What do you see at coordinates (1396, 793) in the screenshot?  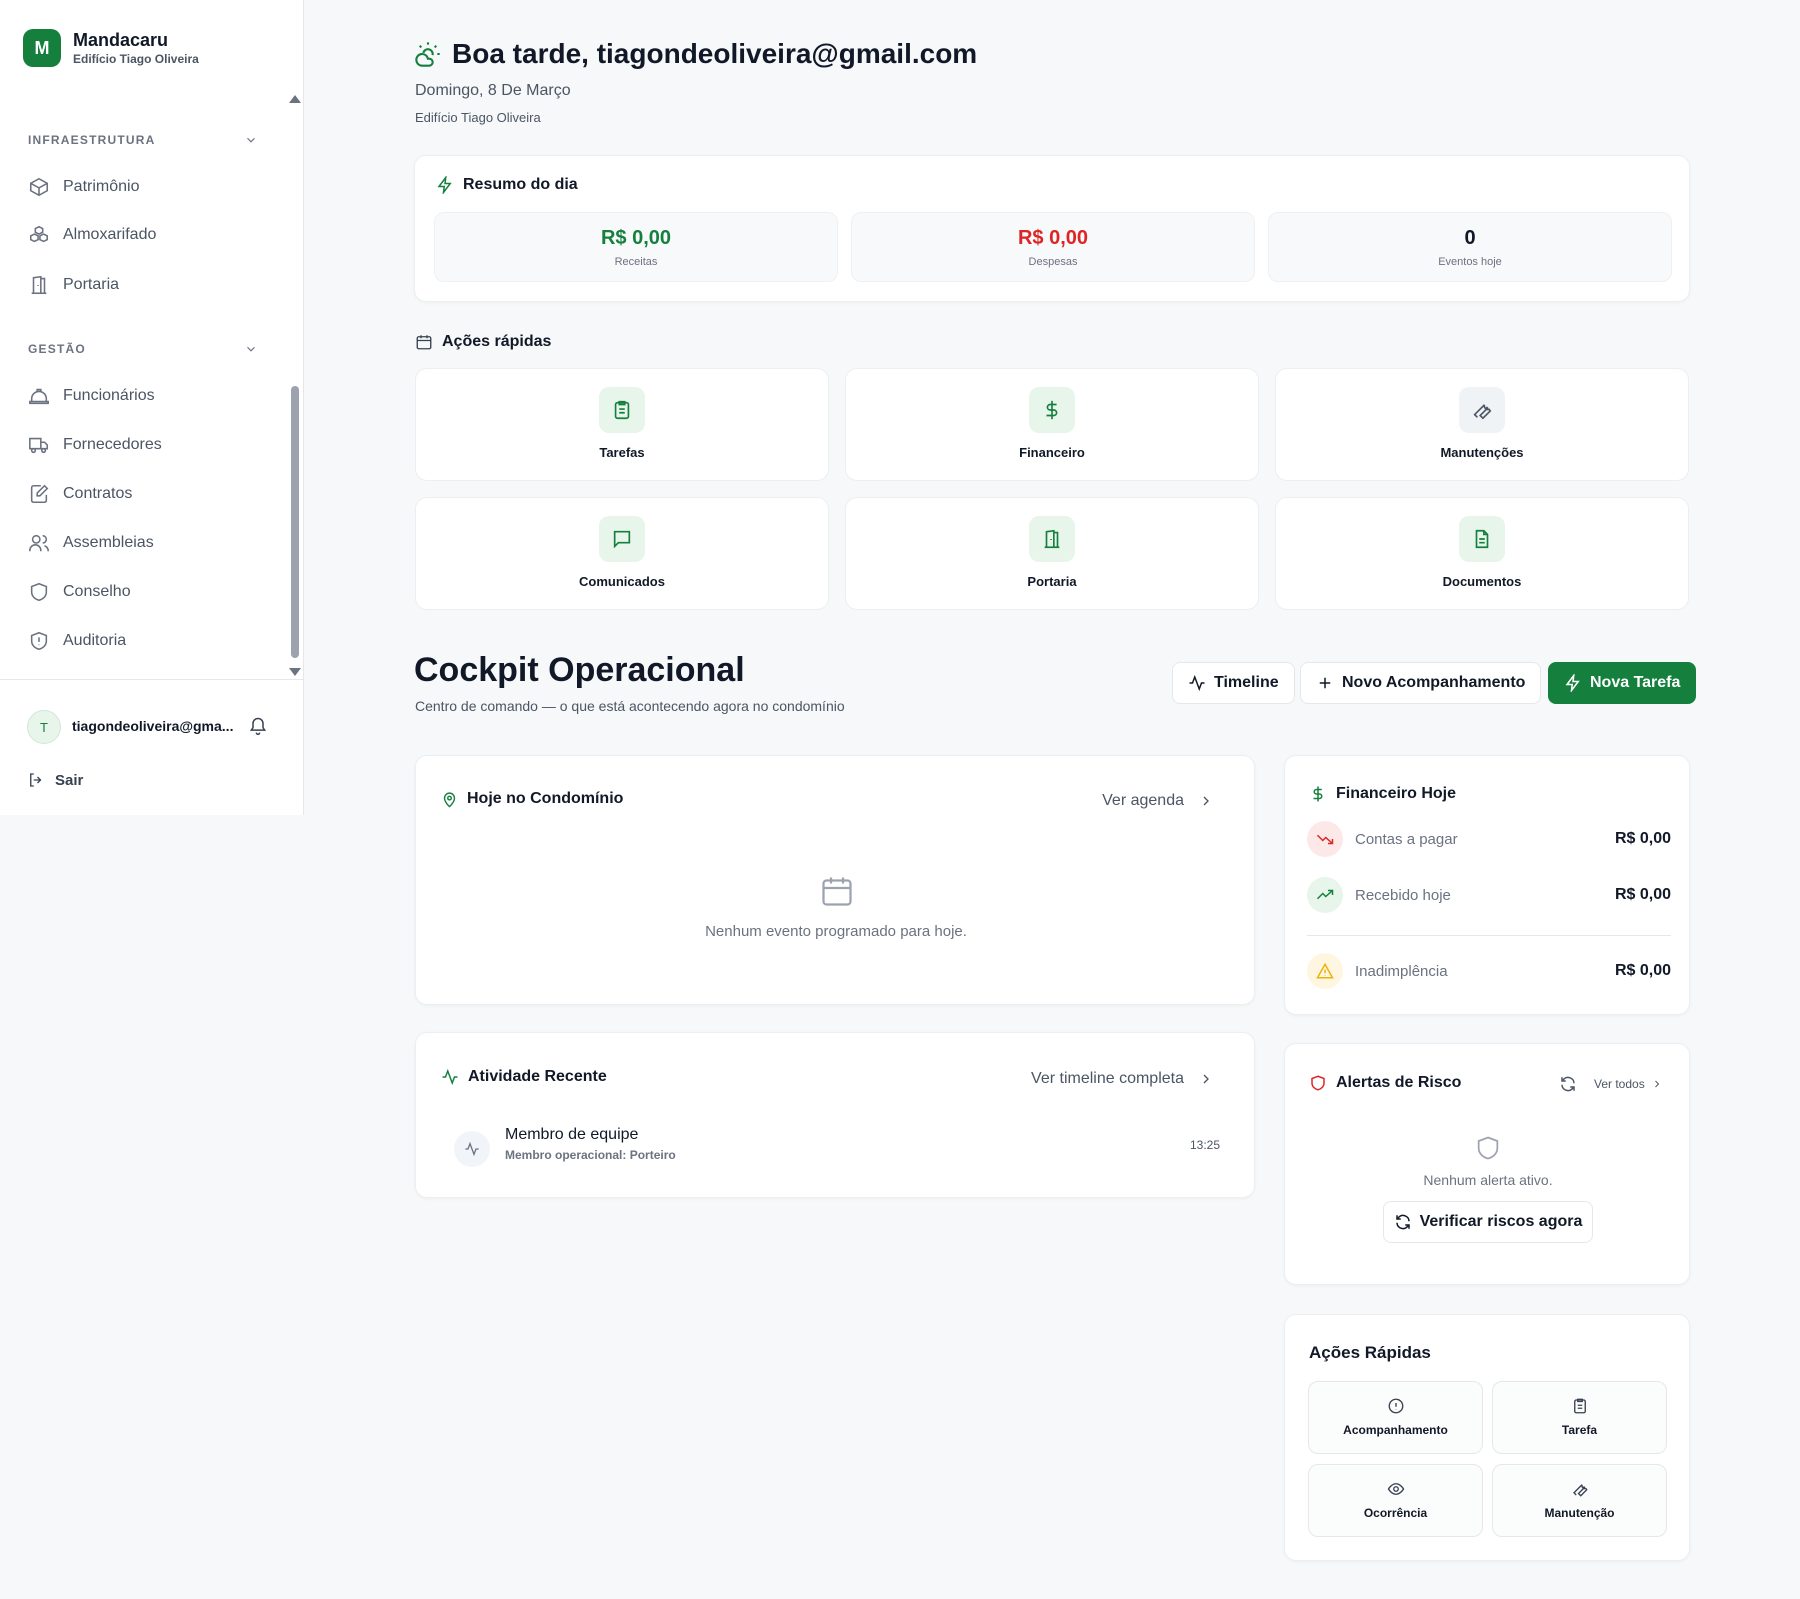 I see `finance-title: Financeiro Hoje` at bounding box center [1396, 793].